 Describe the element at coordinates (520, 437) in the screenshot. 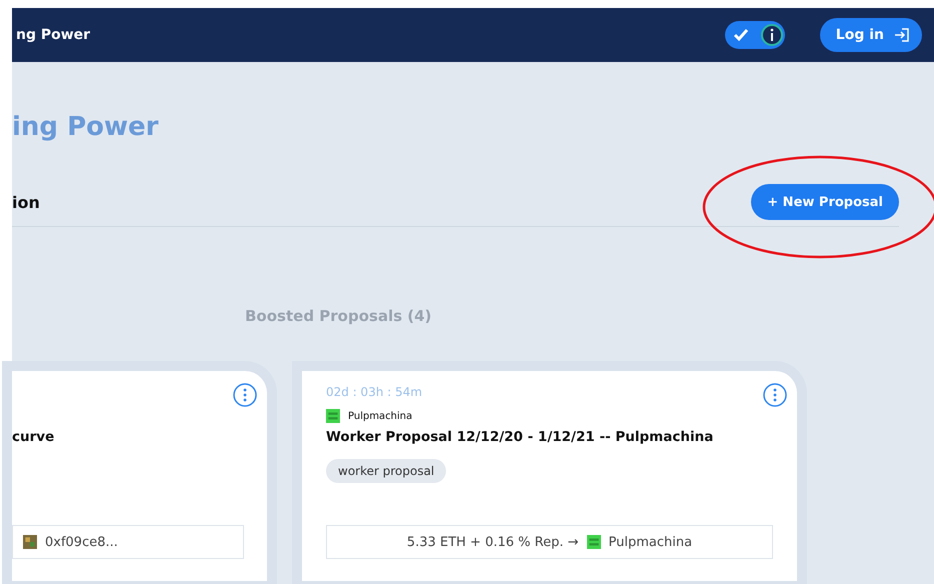

I see `proposal-title: Worker Proposal 12/12/20 - 1/12/21 -- Pulpmachina` at that location.